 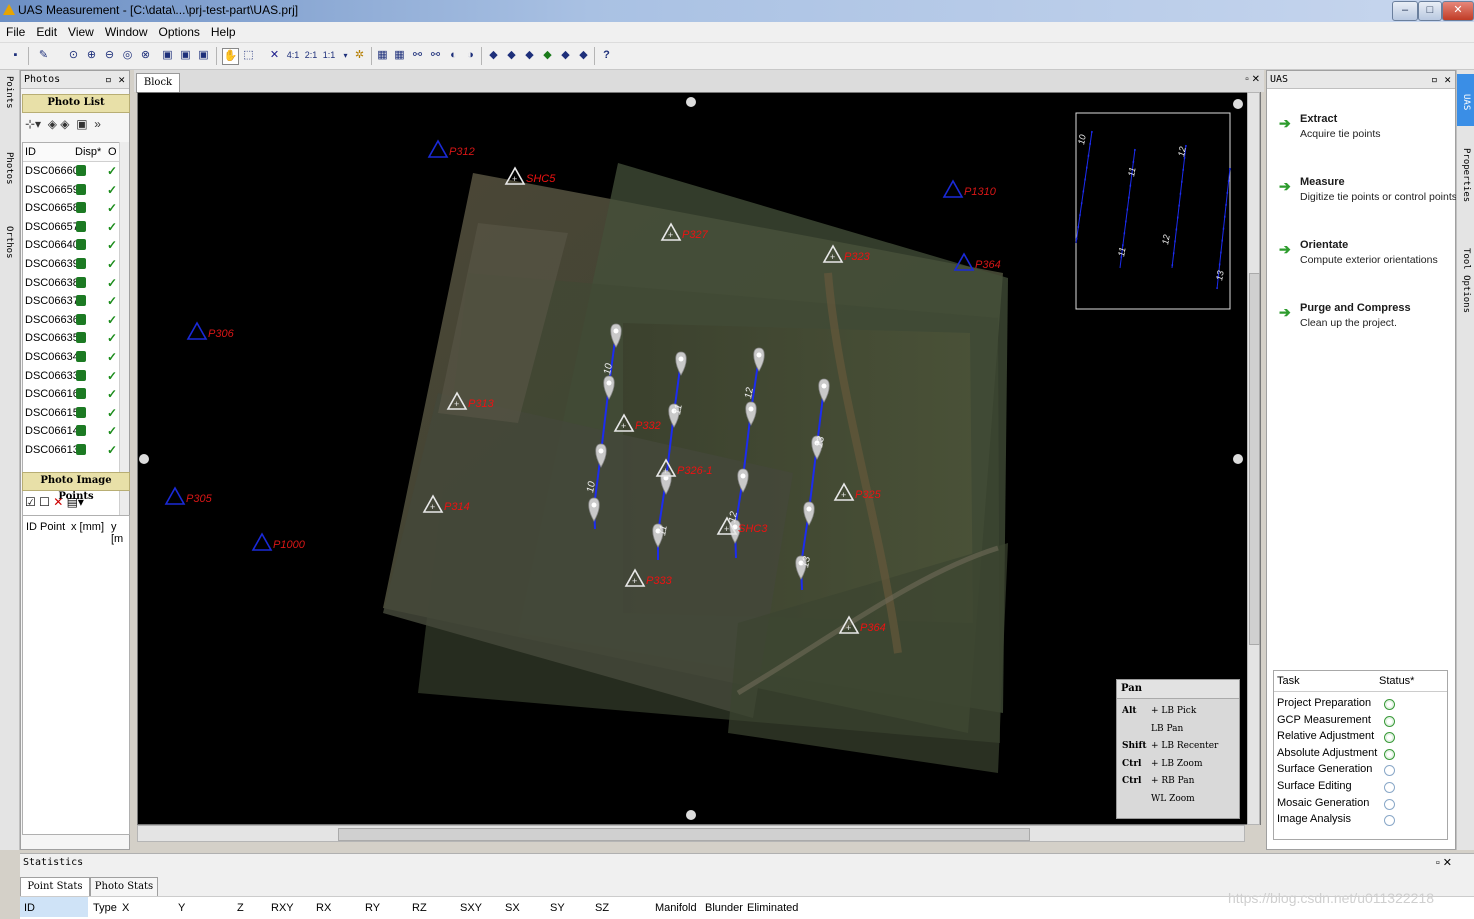 What do you see at coordinates (91, 55) in the screenshot?
I see `zoom-in-icon: ⊕` at bounding box center [91, 55].